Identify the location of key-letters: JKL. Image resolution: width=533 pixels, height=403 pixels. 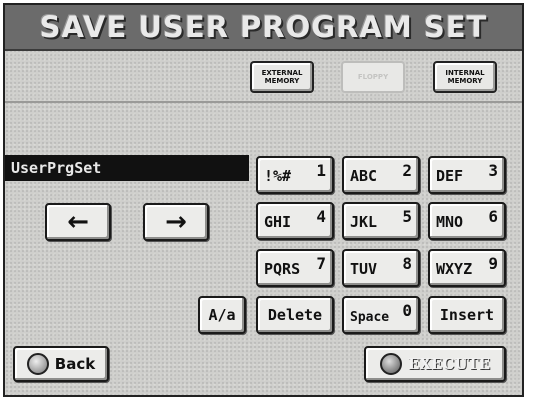
(364, 222).